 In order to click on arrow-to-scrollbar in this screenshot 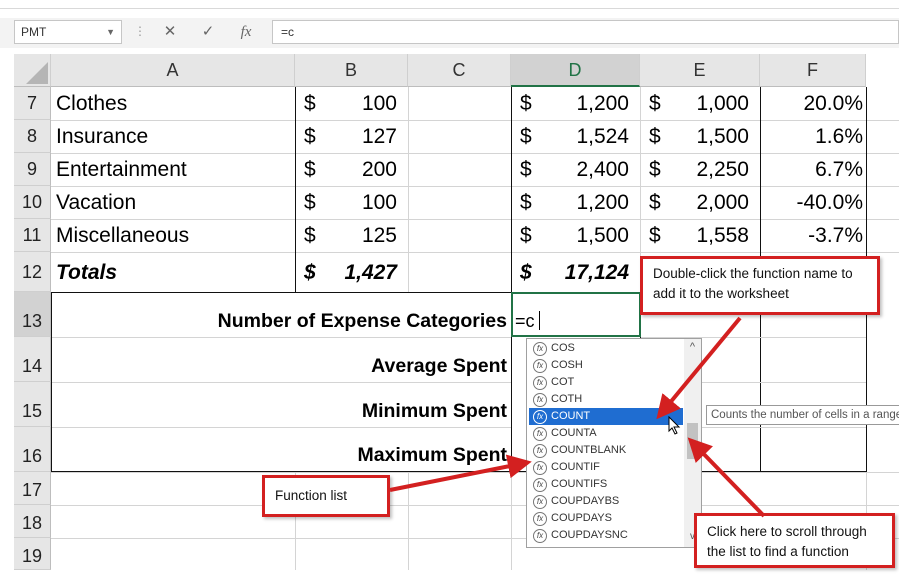, I will do `click(726, 477)`.